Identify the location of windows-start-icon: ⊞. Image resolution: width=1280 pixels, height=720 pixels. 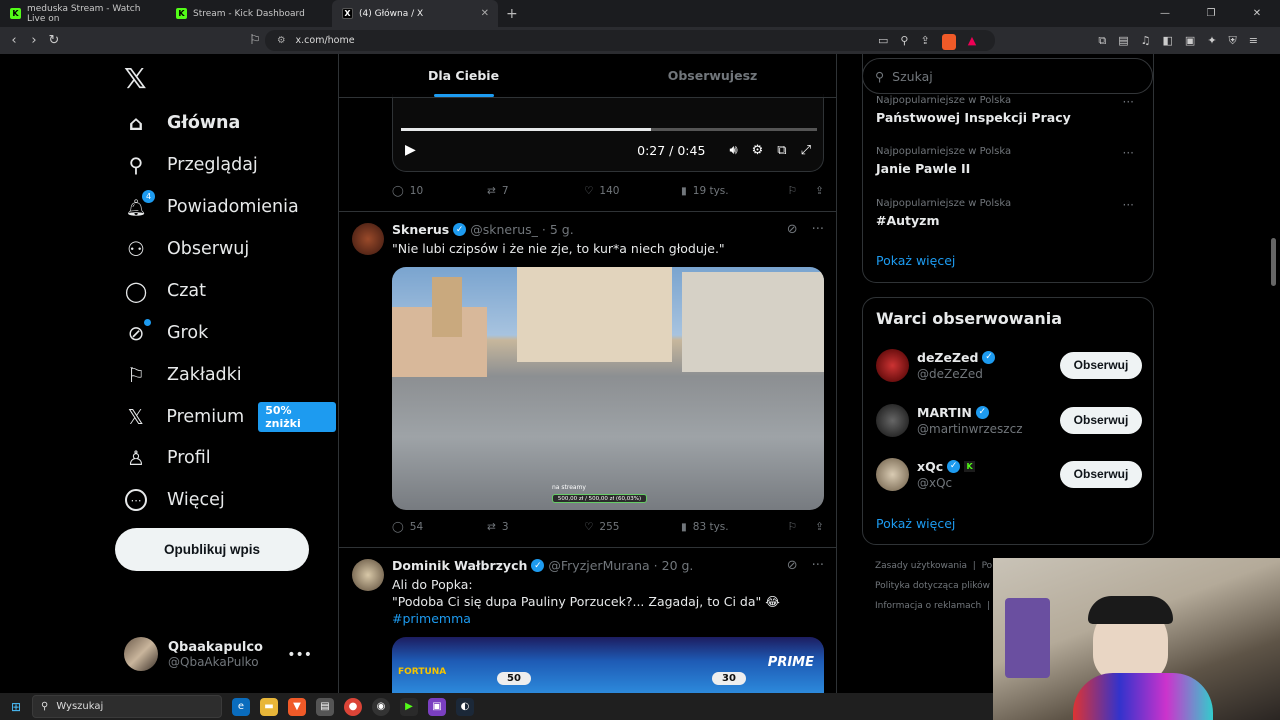
(16, 707).